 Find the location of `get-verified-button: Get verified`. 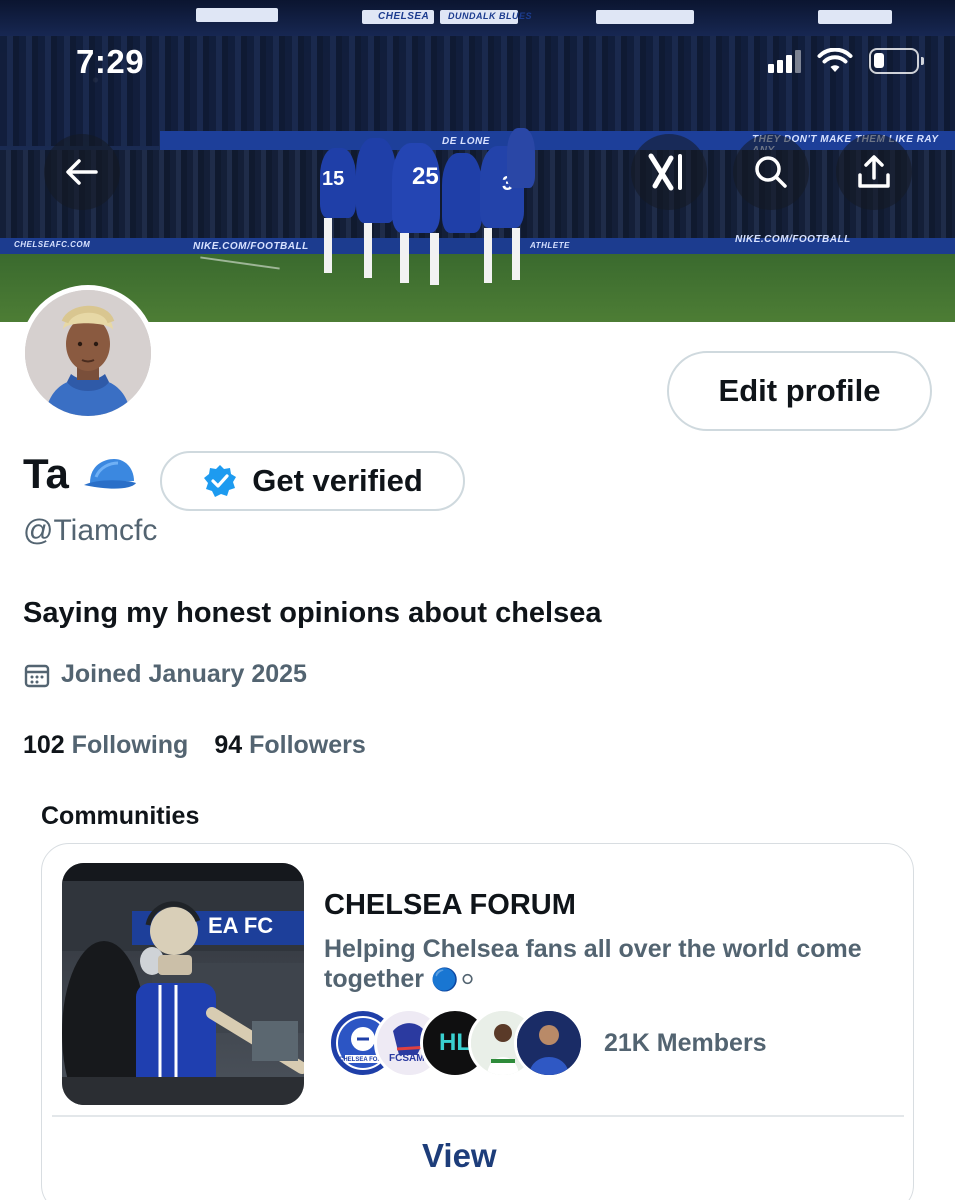

get-verified-button: Get verified is located at coordinates (312, 481).